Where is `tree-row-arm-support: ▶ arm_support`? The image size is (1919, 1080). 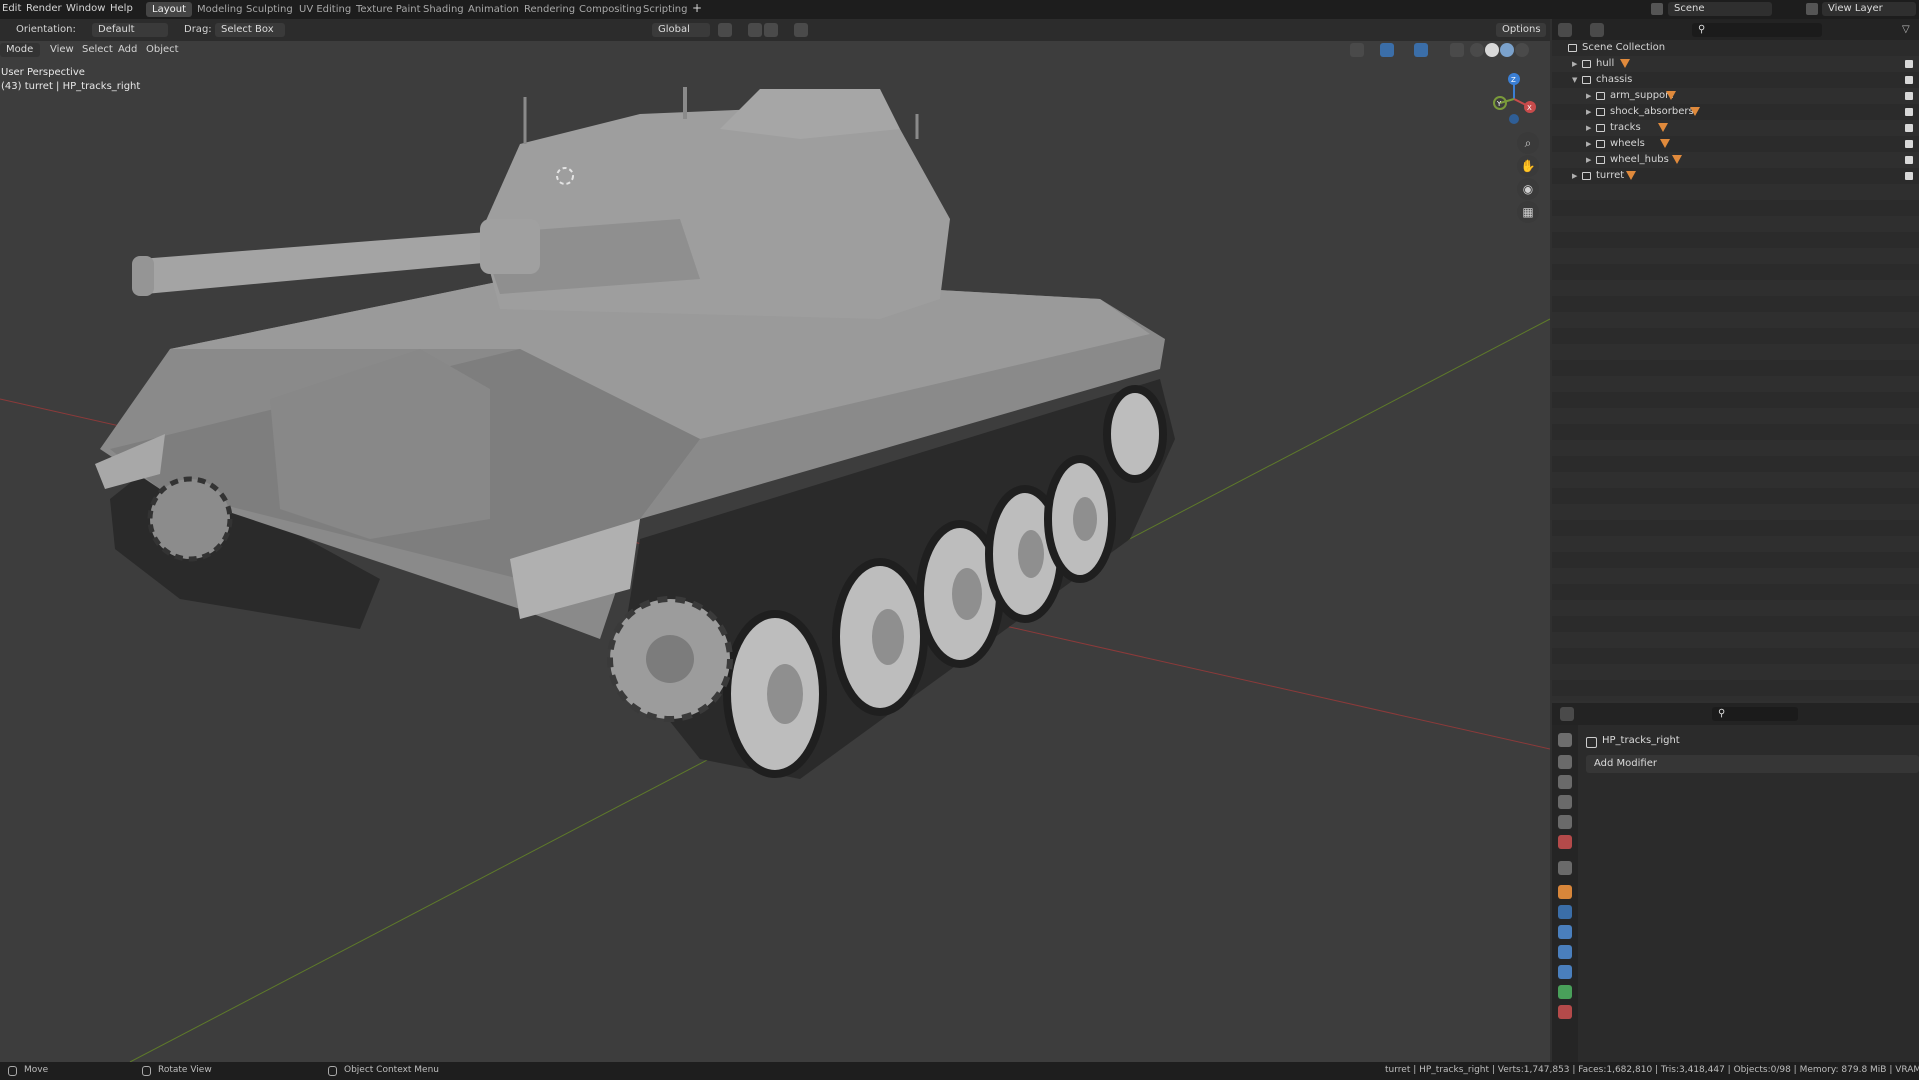
tree-row-arm-support: ▶ arm_support is located at coordinates (1735, 96).